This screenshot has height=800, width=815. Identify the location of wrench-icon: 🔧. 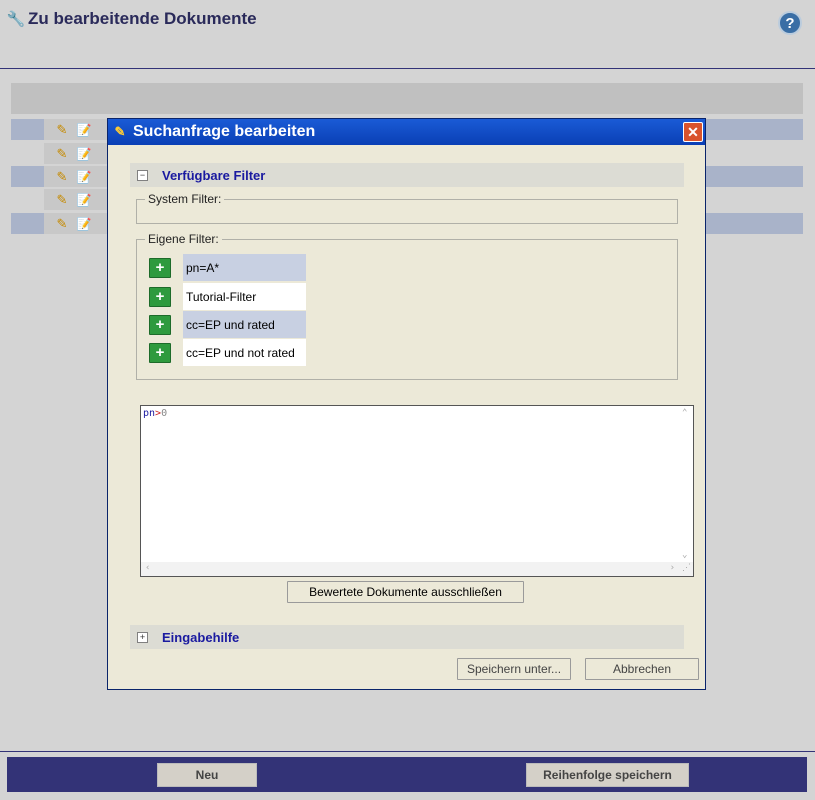
(16, 19).